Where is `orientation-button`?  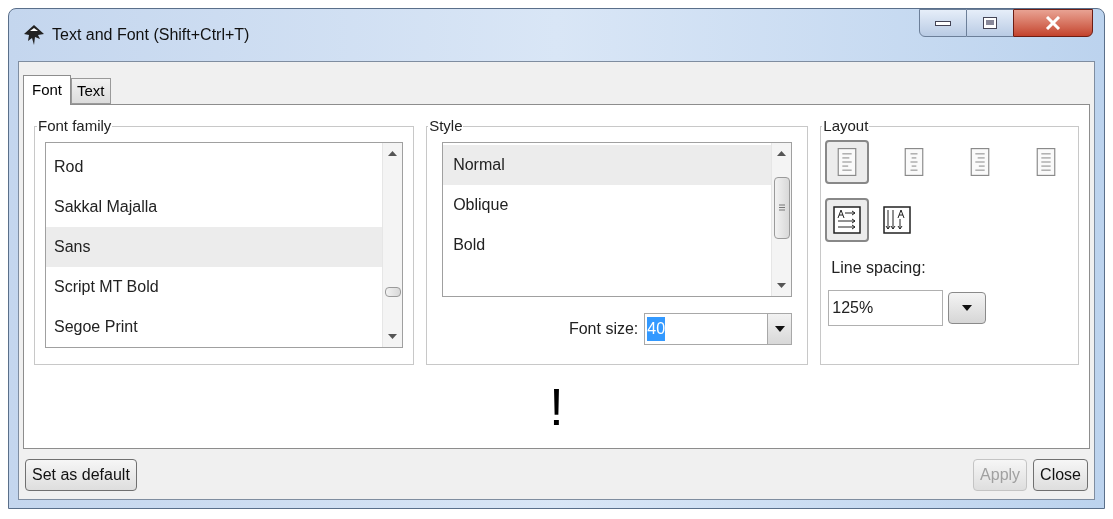
orientation-button is located at coordinates (847, 219).